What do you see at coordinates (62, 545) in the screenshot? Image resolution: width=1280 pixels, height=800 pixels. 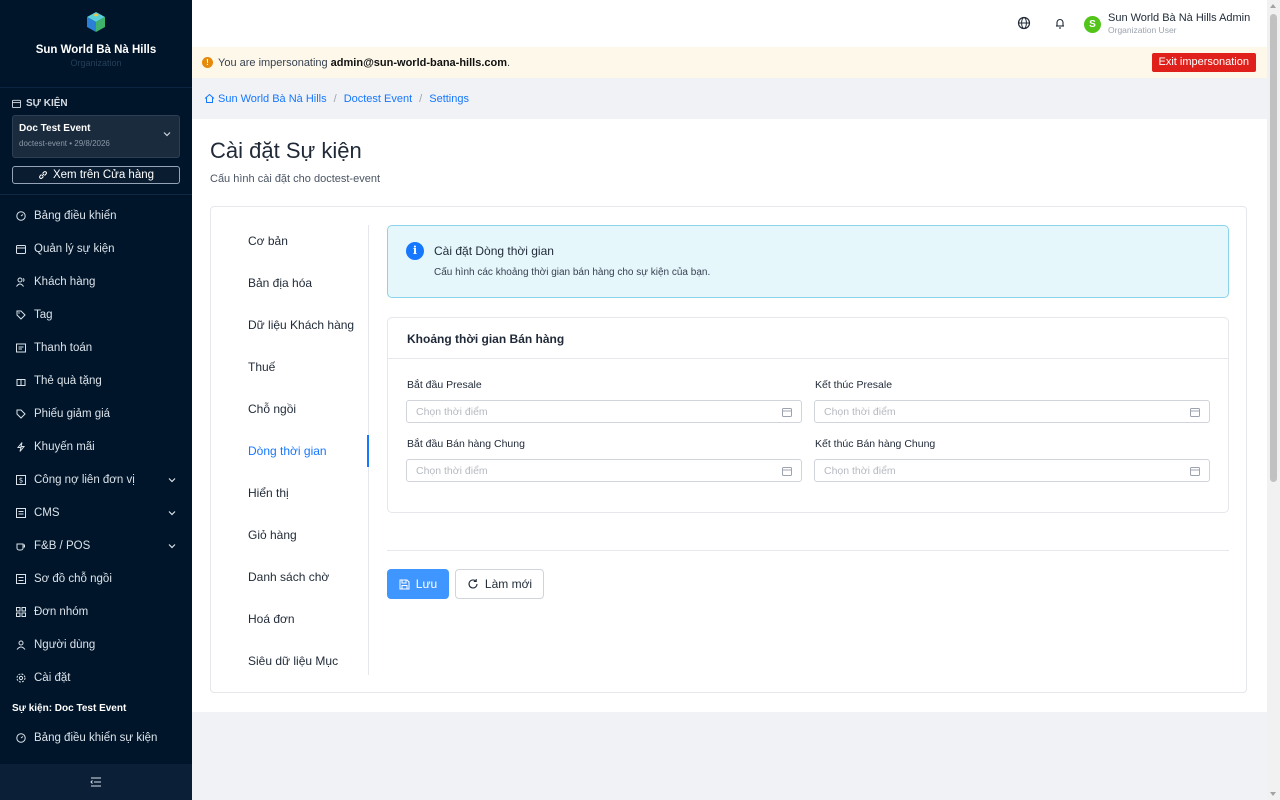 I see `sidebar-item-label: F&B / POS` at bounding box center [62, 545].